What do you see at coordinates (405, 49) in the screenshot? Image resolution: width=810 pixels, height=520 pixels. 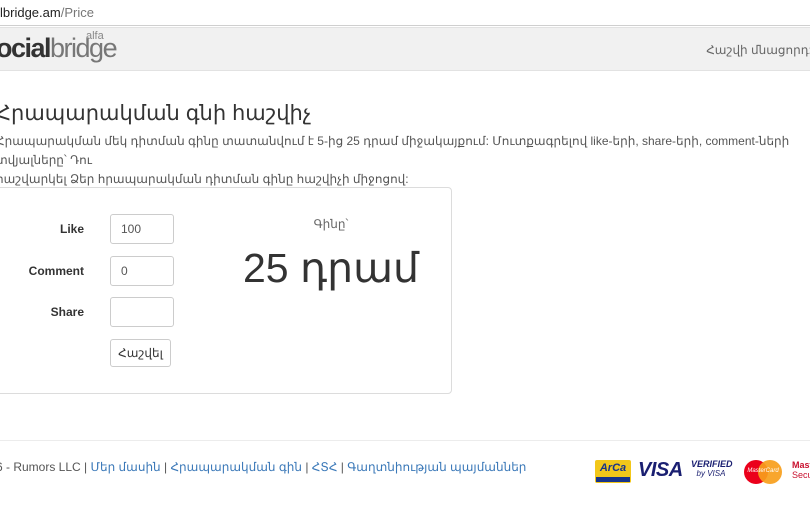 I see `site-navbar: ocialbridge alfa Հաշվի մնացորդ:` at bounding box center [405, 49].